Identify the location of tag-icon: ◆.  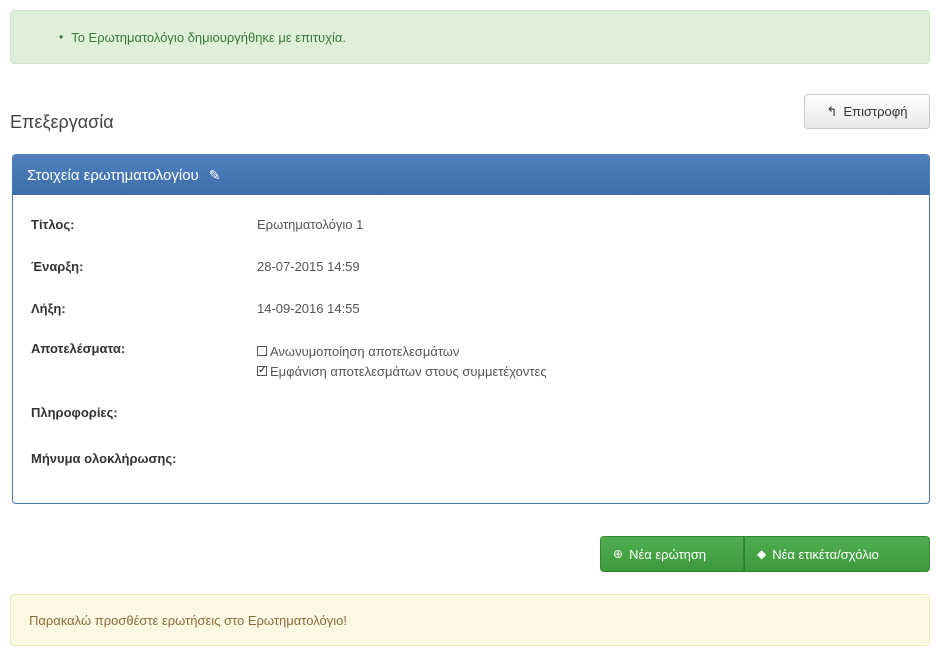
(762, 554).